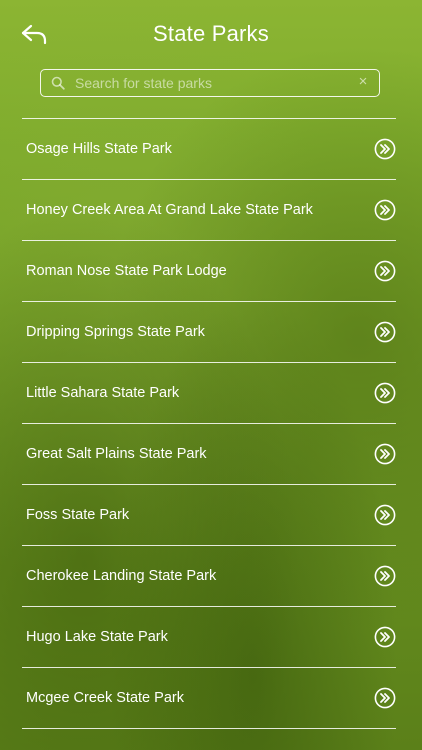 The image size is (422, 750). I want to click on search-input, so click(210, 82).